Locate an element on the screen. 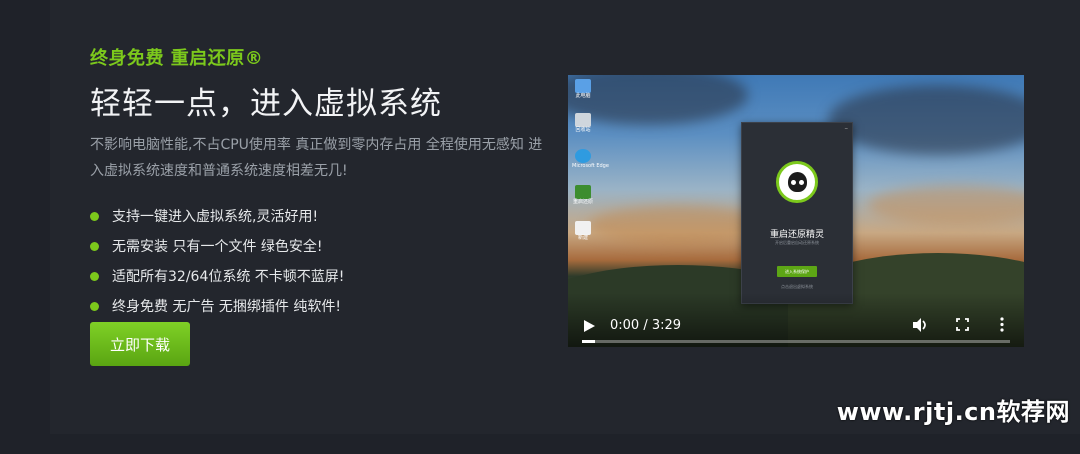 Image resolution: width=1080 pixels, height=454 pixels. download-button: 立即下载 is located at coordinates (140, 344).